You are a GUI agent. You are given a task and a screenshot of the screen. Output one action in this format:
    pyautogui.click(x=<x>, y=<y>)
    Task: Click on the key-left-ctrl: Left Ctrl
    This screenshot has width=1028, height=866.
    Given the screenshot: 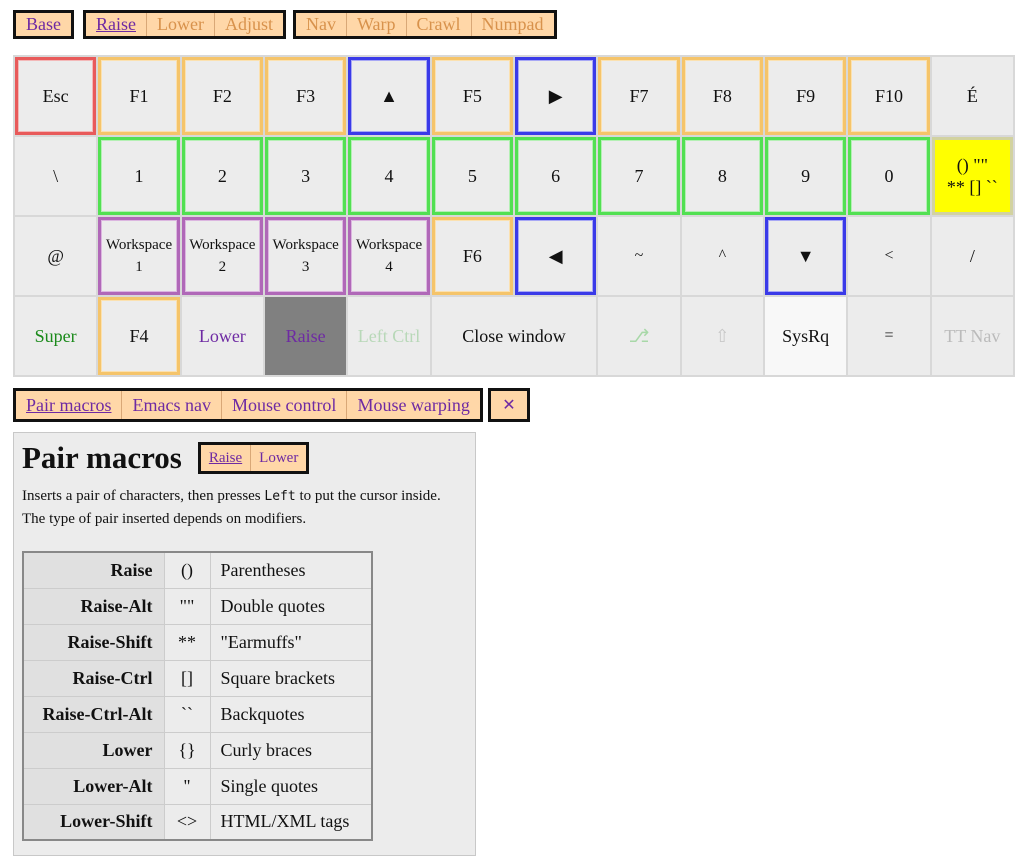 What is the action you would take?
    pyautogui.click(x=389, y=336)
    